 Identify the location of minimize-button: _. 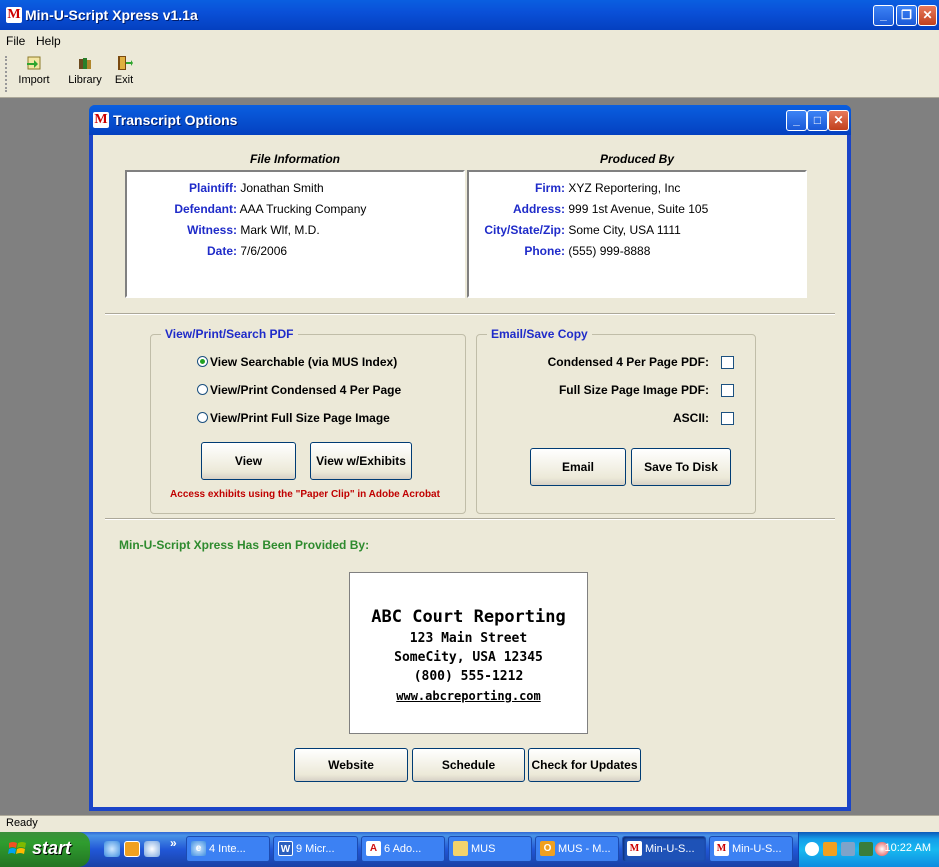
(883, 15).